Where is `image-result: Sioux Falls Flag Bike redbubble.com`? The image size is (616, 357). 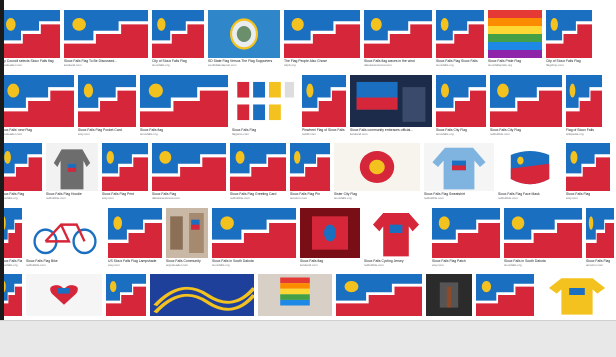
image-result: Sioux Falls Flag Bike redbubble.com is located at coordinates (65, 238).